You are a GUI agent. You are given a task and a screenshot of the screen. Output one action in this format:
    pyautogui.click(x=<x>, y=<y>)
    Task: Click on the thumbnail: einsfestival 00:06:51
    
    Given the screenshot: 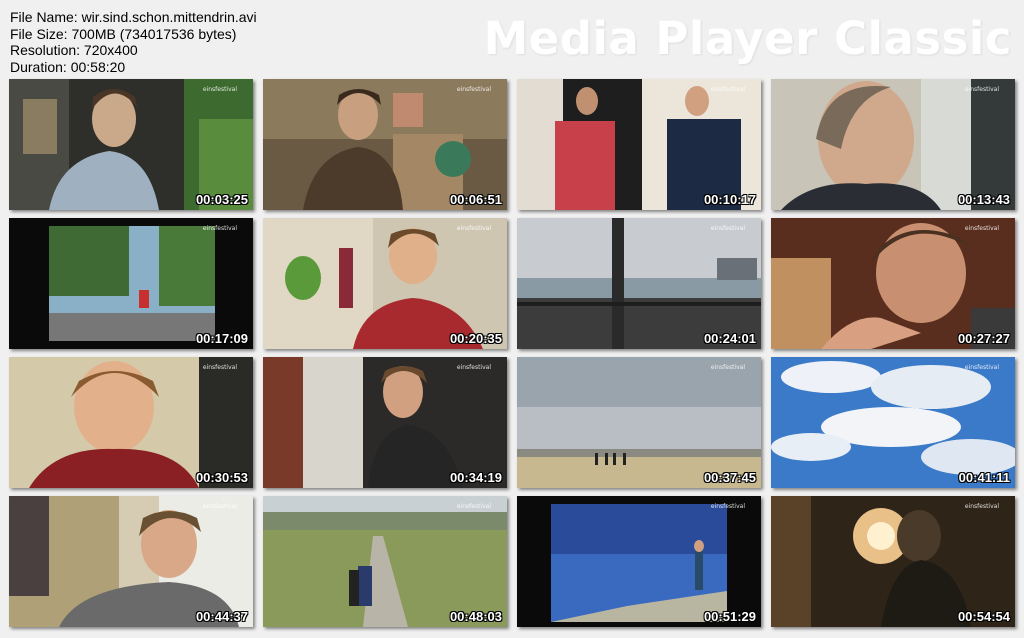 What is the action you would take?
    pyautogui.click(x=385, y=144)
    